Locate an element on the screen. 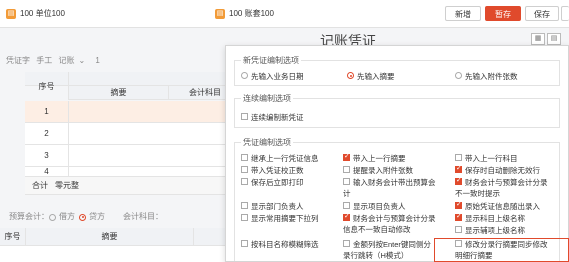  voucher-word-value: 手工 is located at coordinates (44, 60).